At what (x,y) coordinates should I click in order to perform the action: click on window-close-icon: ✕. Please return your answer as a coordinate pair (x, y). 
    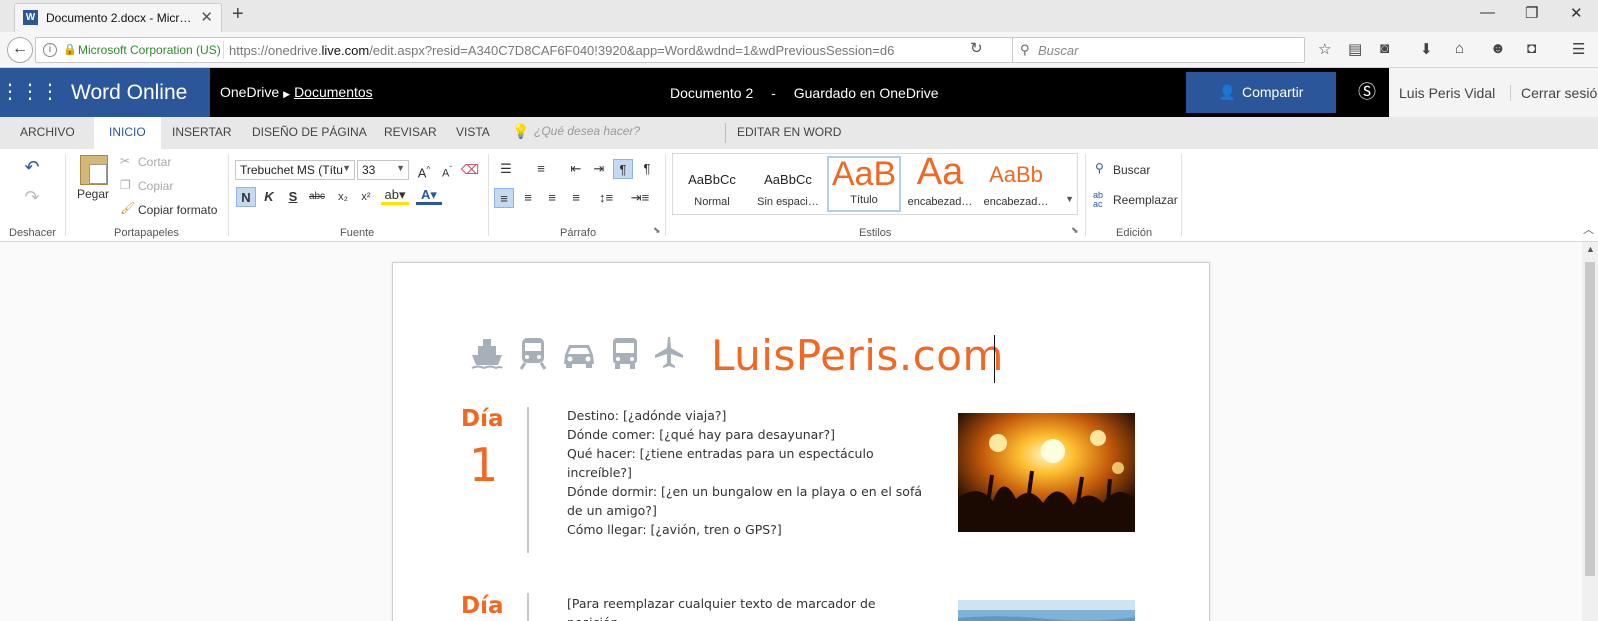
    Looking at the image, I should click on (1576, 13).